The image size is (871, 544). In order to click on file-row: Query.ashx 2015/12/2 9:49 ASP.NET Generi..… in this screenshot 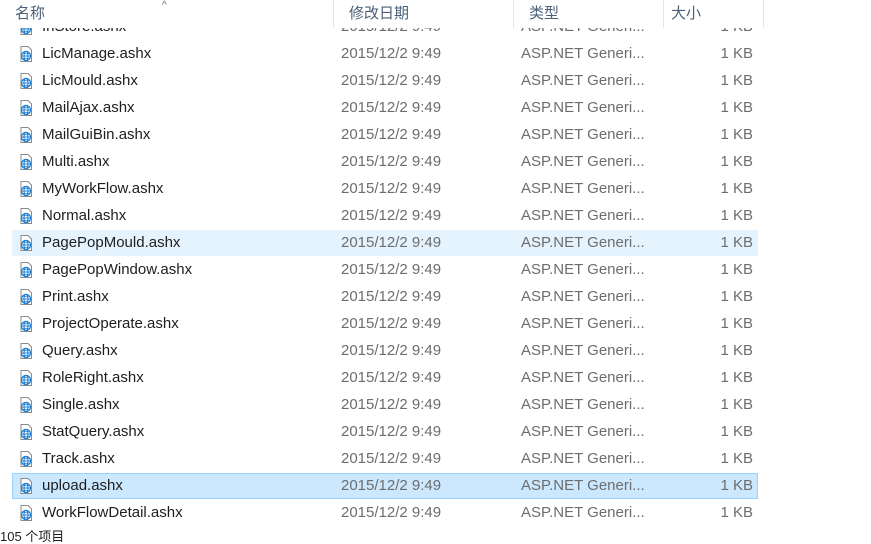, I will do `click(385, 351)`.